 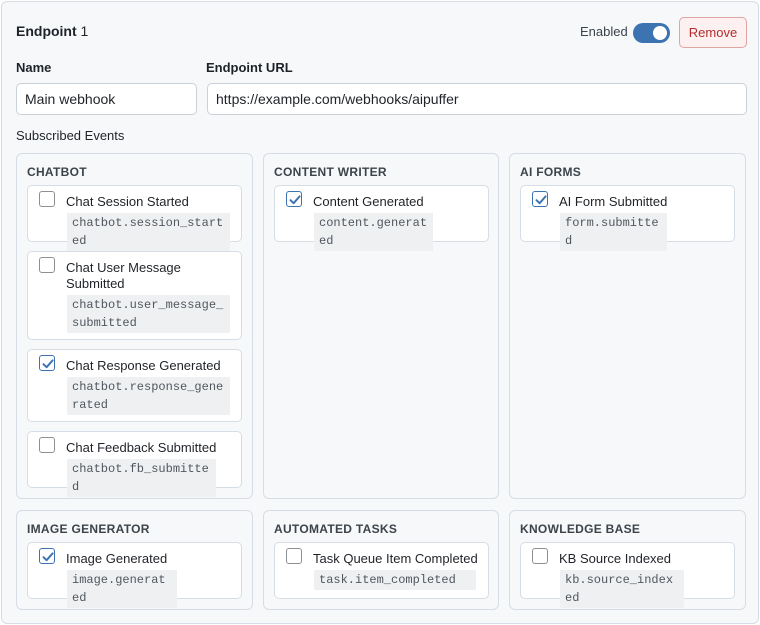 I want to click on event-code: form.submitted, so click(x=613, y=232).